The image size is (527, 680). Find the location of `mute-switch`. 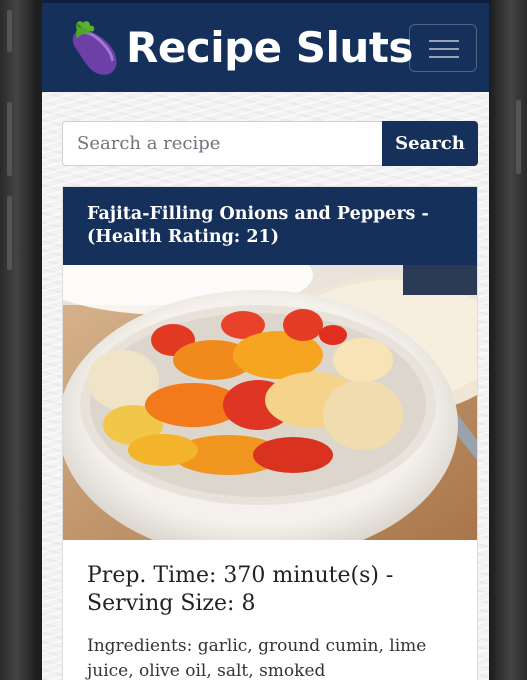

mute-switch is located at coordinates (9, 31).